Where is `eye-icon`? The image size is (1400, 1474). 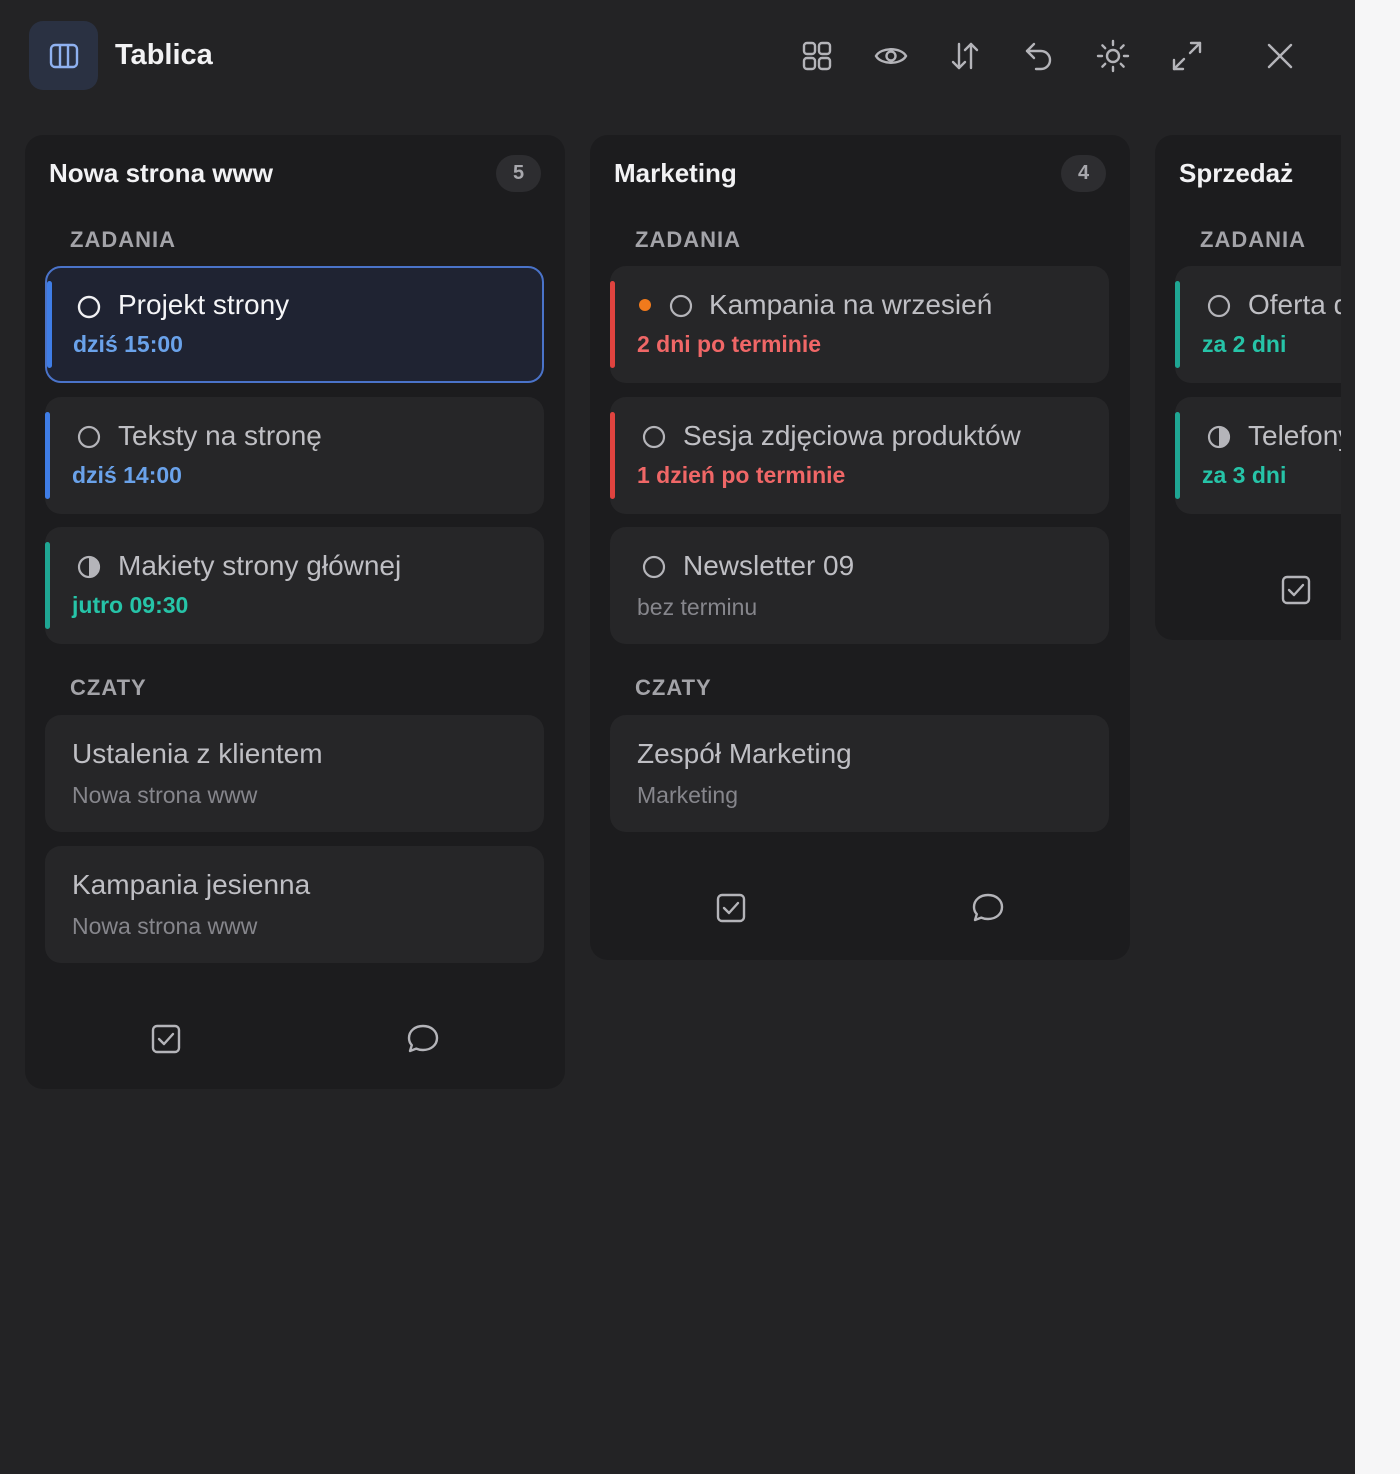 eye-icon is located at coordinates (891, 56).